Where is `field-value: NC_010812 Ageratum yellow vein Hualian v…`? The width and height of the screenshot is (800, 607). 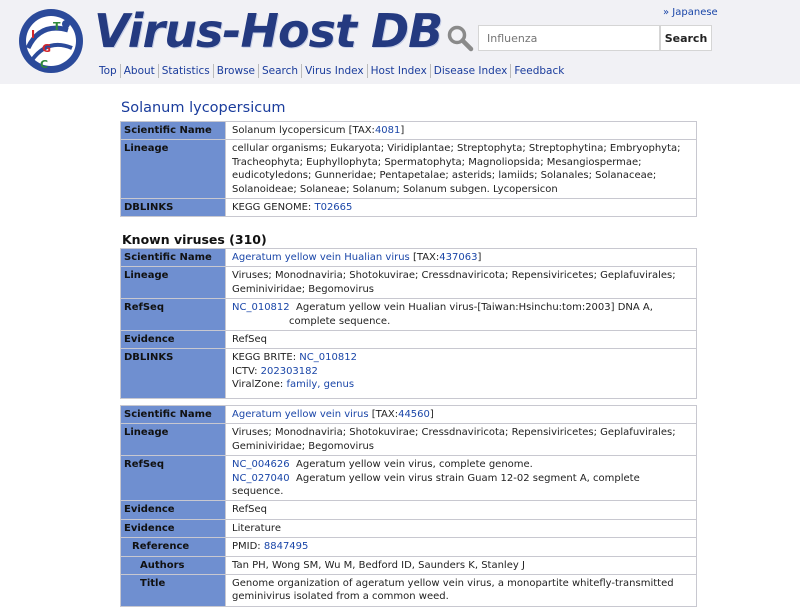
field-value: NC_010812 Ageratum yellow vein Hualian v… is located at coordinates (461, 315).